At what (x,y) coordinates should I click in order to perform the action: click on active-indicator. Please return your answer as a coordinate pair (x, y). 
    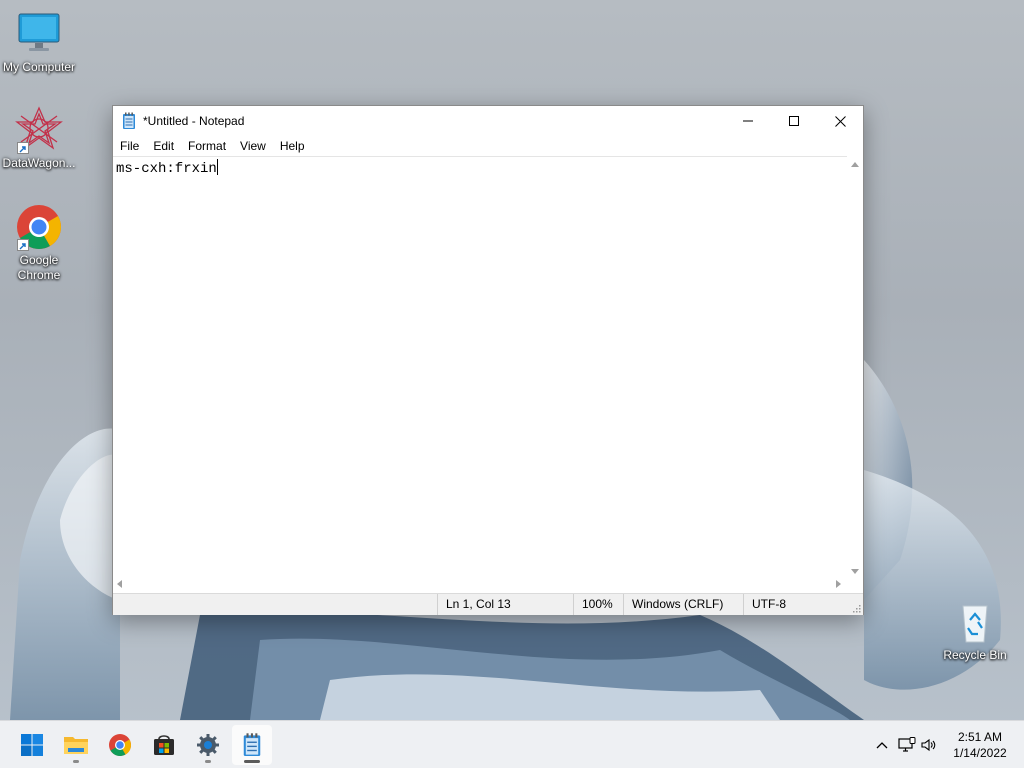
    Looking at the image, I should click on (252, 761).